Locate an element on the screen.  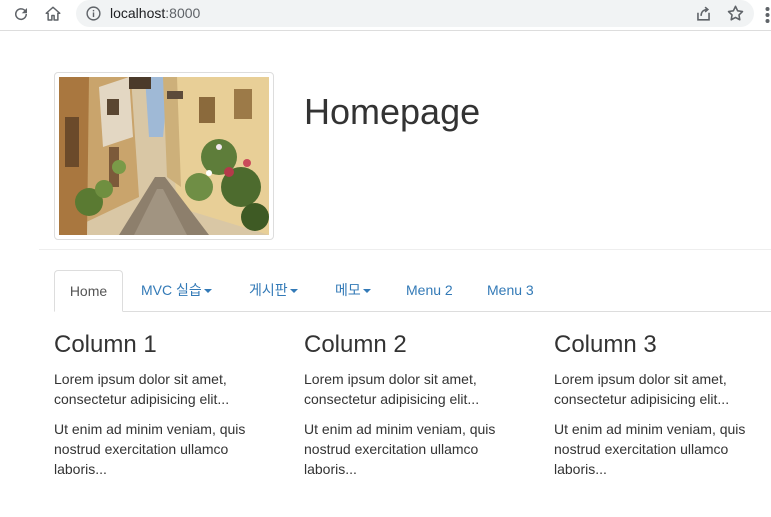
alley-photo is located at coordinates (164, 156).